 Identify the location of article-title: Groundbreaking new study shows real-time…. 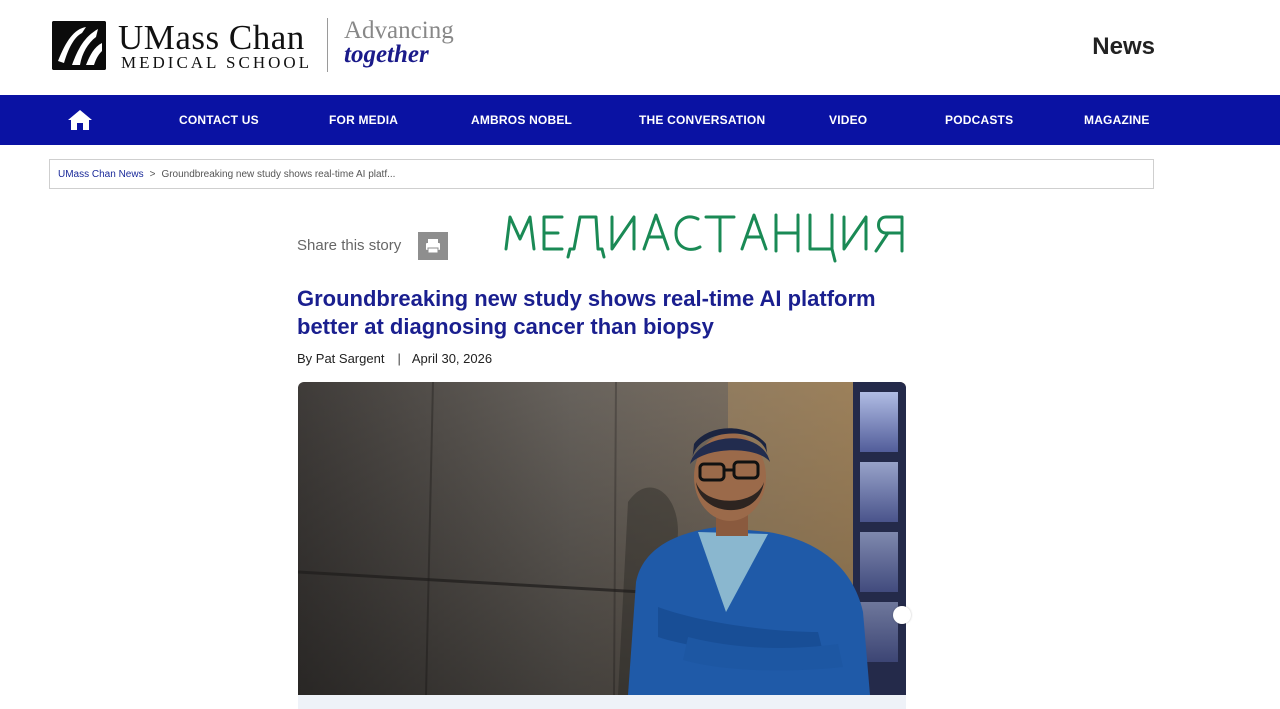
(586, 312).